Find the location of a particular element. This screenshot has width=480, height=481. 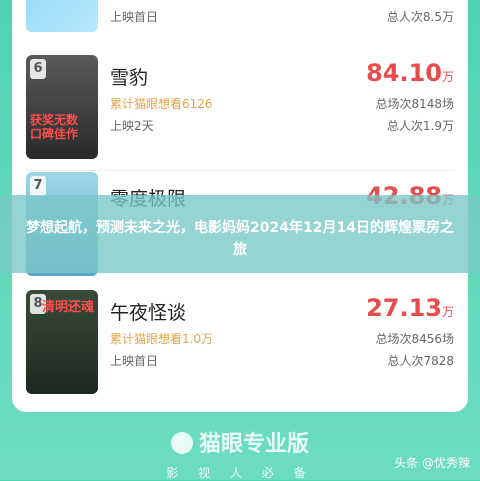

movie-title: 雪豹 is located at coordinates (129, 78).